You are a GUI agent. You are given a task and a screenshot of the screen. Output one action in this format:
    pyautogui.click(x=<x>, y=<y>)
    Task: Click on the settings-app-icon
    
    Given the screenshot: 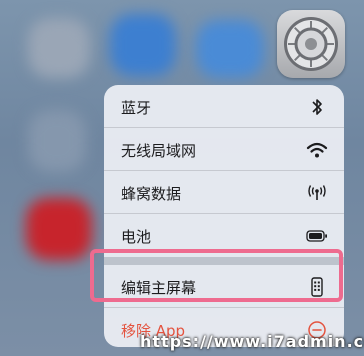 What is the action you would take?
    pyautogui.click(x=311, y=44)
    